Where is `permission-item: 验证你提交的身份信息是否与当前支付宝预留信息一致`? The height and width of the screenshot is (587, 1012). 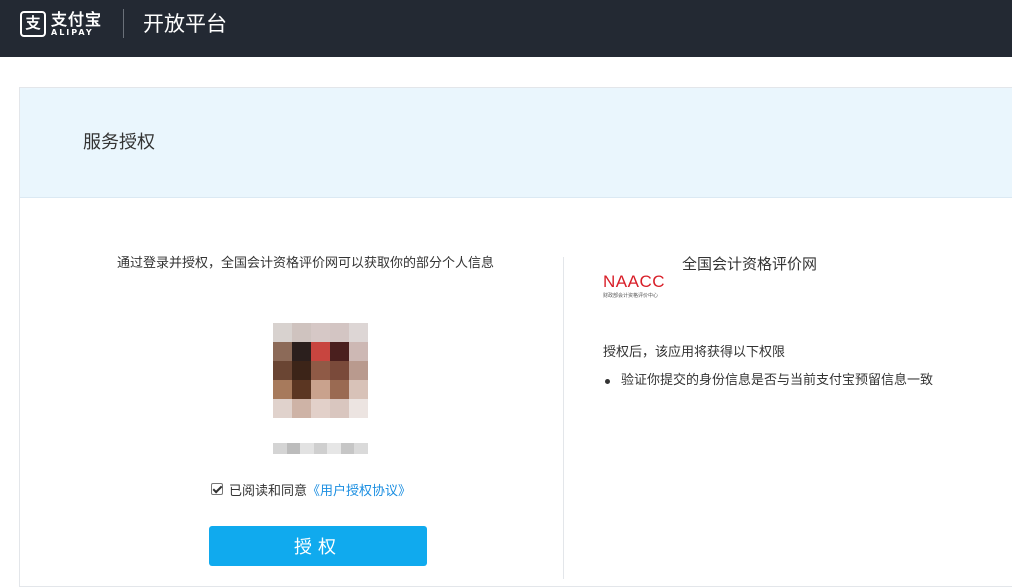
permission-item: 验证你提交的身份信息是否与当前支付宝预留信息一致 is located at coordinates (768, 381).